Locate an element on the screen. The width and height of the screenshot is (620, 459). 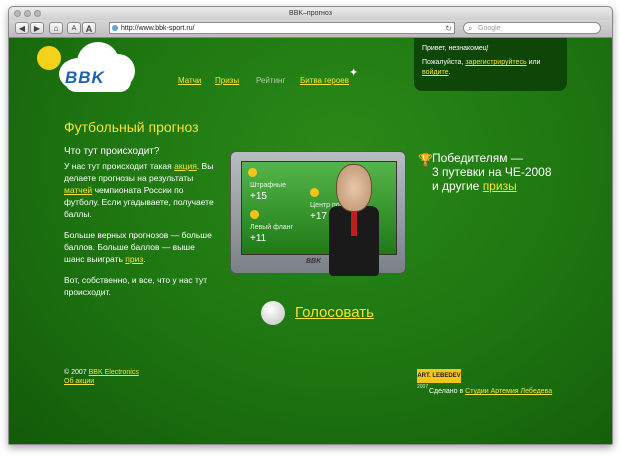
page-title: Футбольный прогноз is located at coordinates (131, 127).